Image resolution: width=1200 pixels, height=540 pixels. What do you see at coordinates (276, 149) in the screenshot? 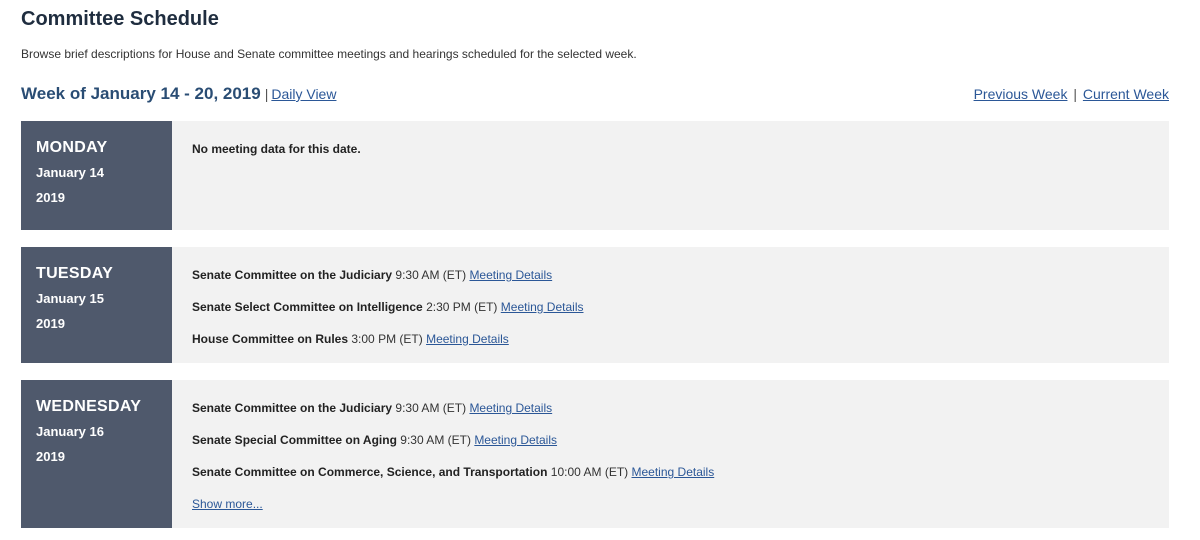
I see `no-meeting-data-message: No meeting data for this date.` at bounding box center [276, 149].